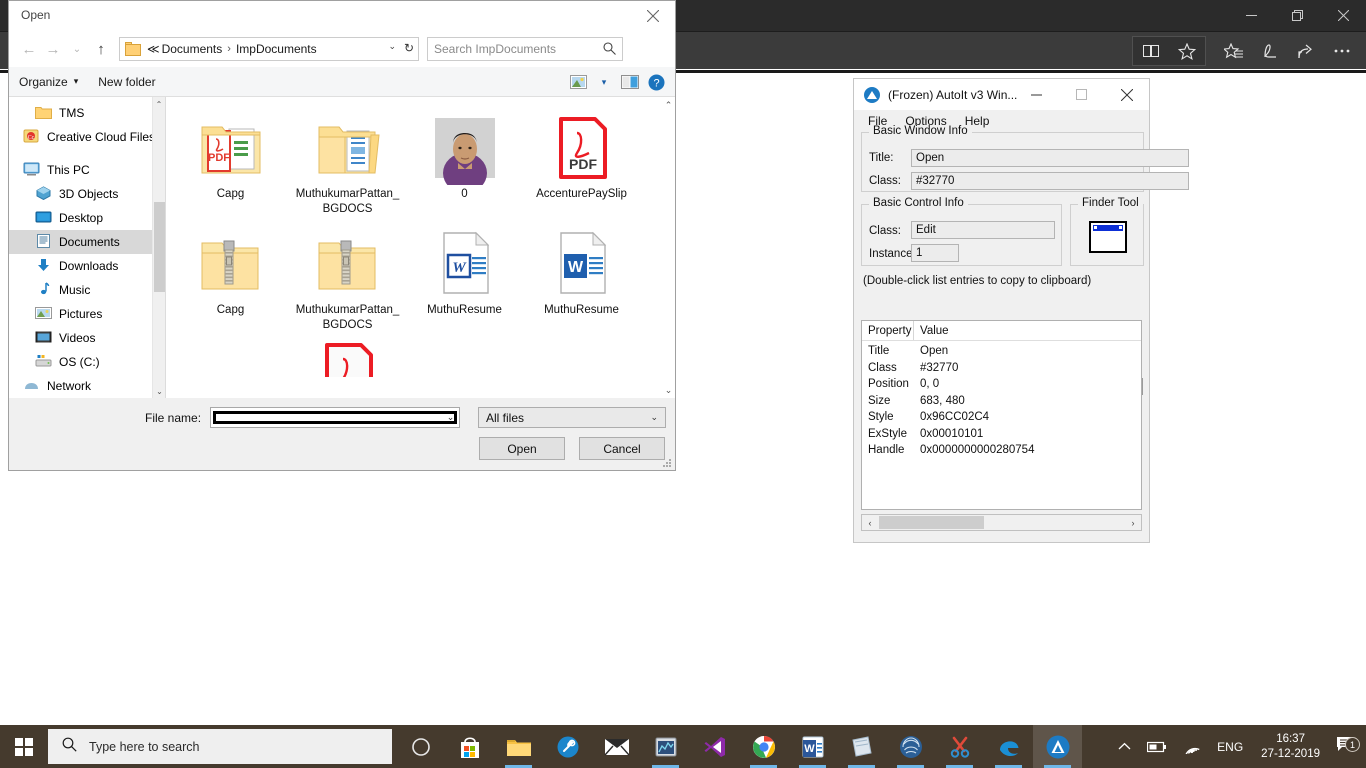 The height and width of the screenshot is (768, 1366). Describe the element at coordinates (1133, 522) in the screenshot. I see `hscroll-right-arrow-icon: ›` at that location.